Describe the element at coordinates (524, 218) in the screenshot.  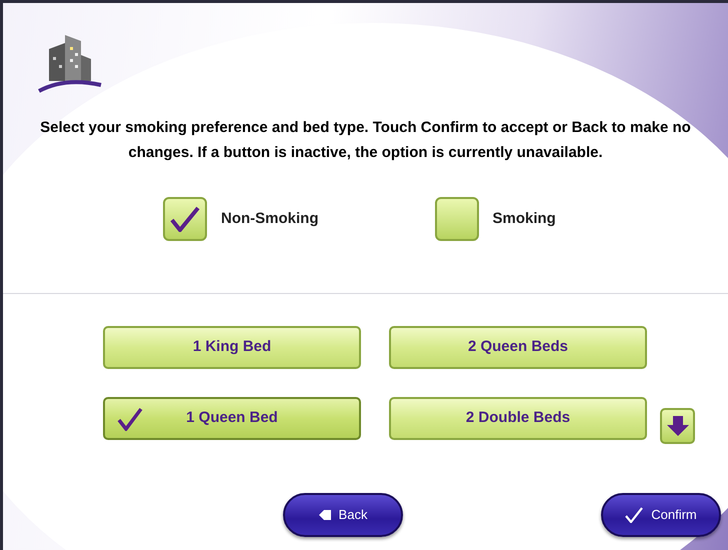
I see `option-label: Smoking` at that location.